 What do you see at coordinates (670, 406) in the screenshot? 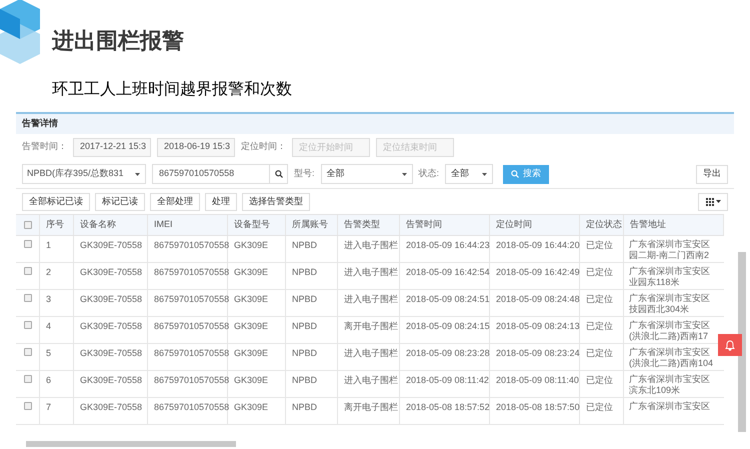
I see `address-text: 广东省深圳市宝安区` at bounding box center [670, 406].